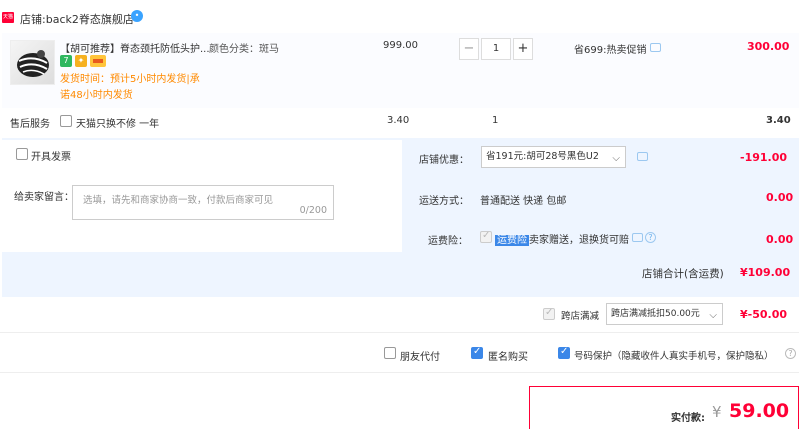 This screenshot has width=799, height=429. I want to click on cross-shop-select: 跨店满减抵扣50.00元 ⌵, so click(664, 314).